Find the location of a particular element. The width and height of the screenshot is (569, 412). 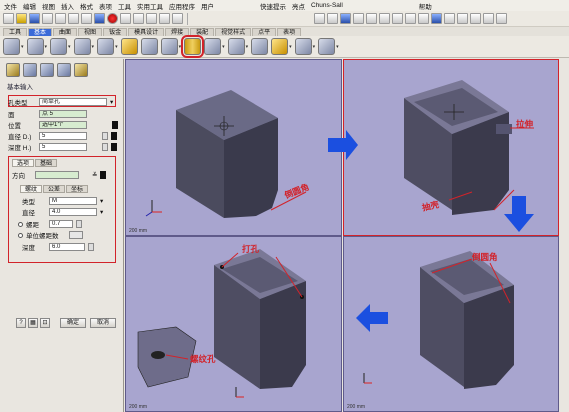

arrow-right-icon is located at coordinates (343, 145).